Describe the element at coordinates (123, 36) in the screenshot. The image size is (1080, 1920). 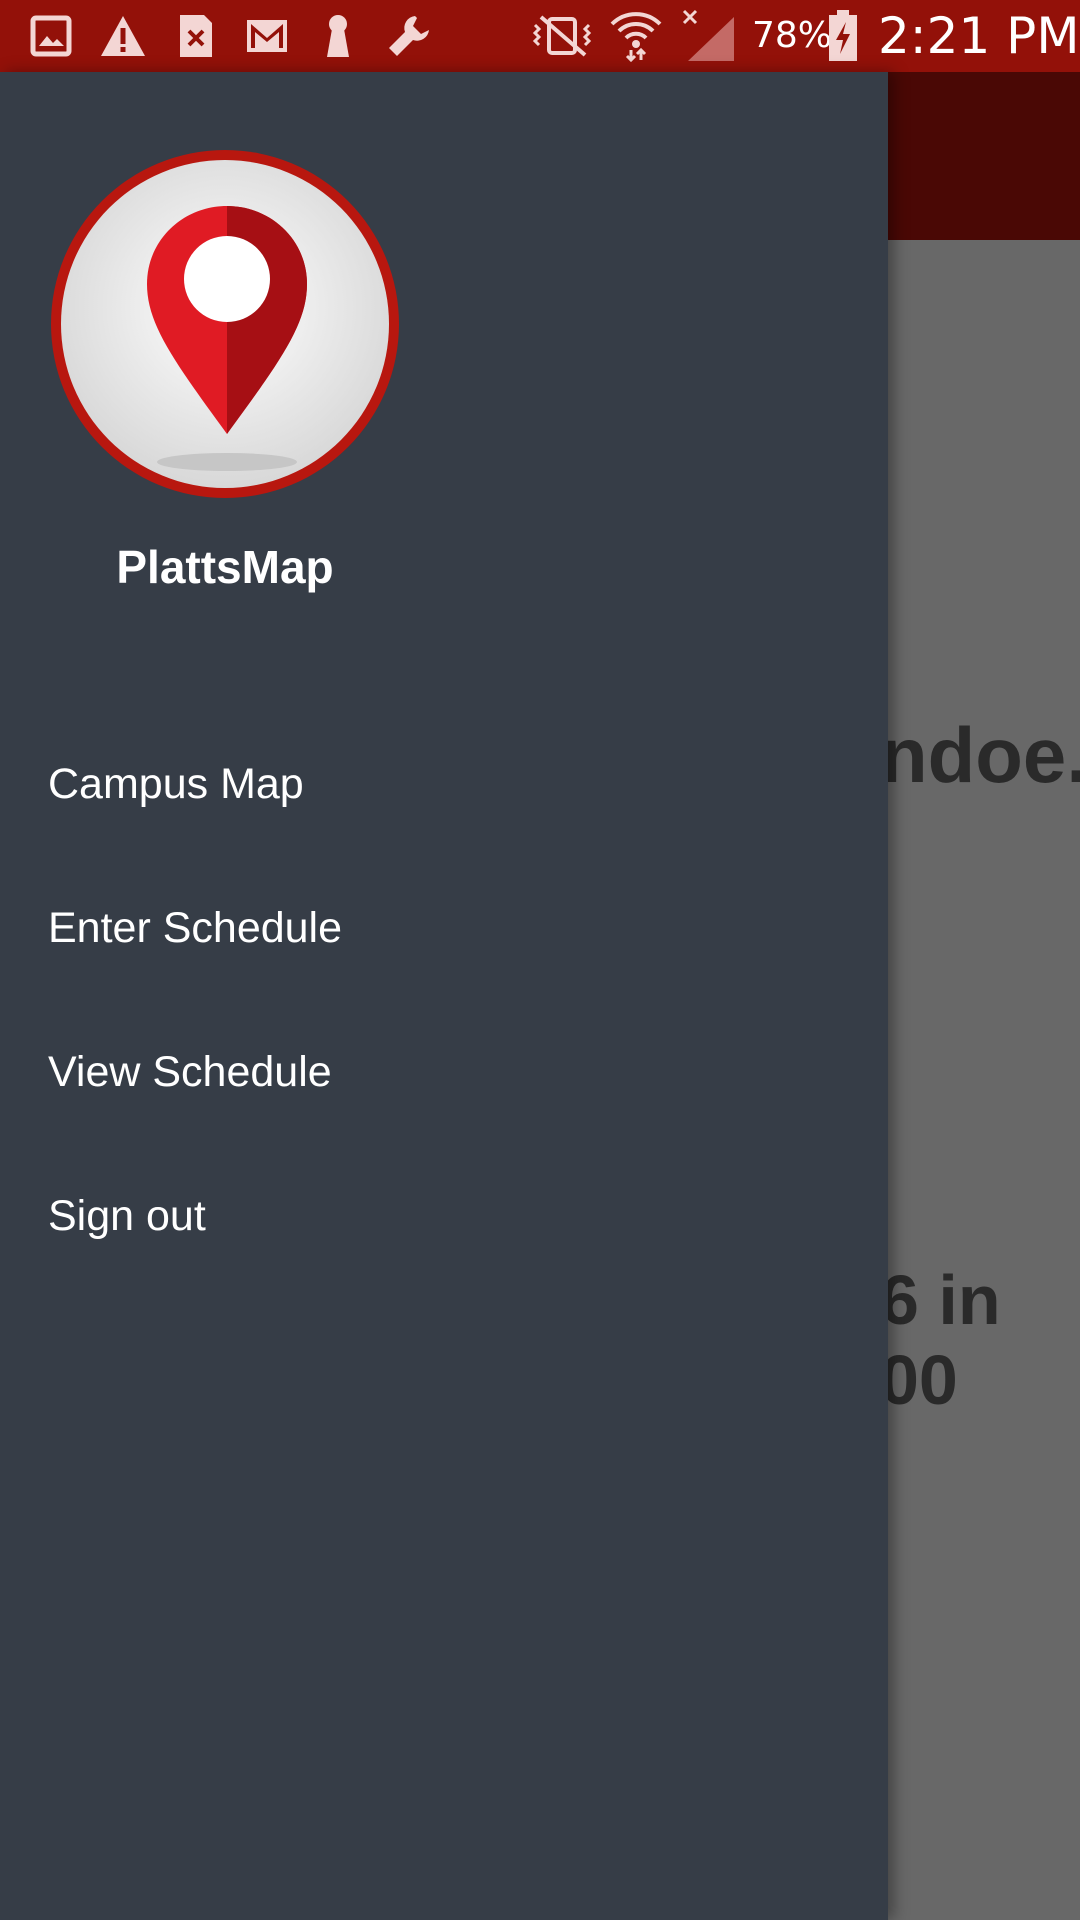
I see `warning-icon` at that location.